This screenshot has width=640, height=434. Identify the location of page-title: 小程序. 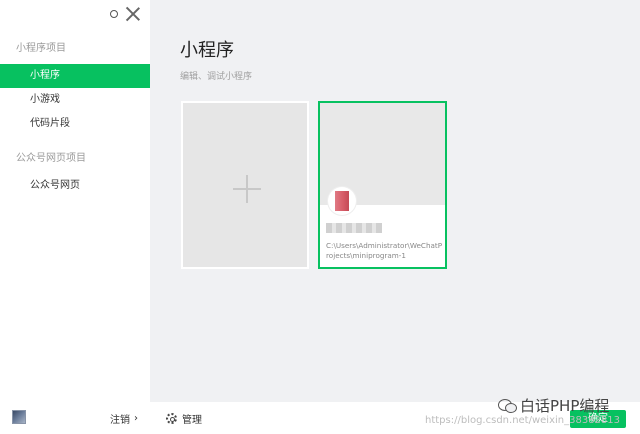
(207, 50).